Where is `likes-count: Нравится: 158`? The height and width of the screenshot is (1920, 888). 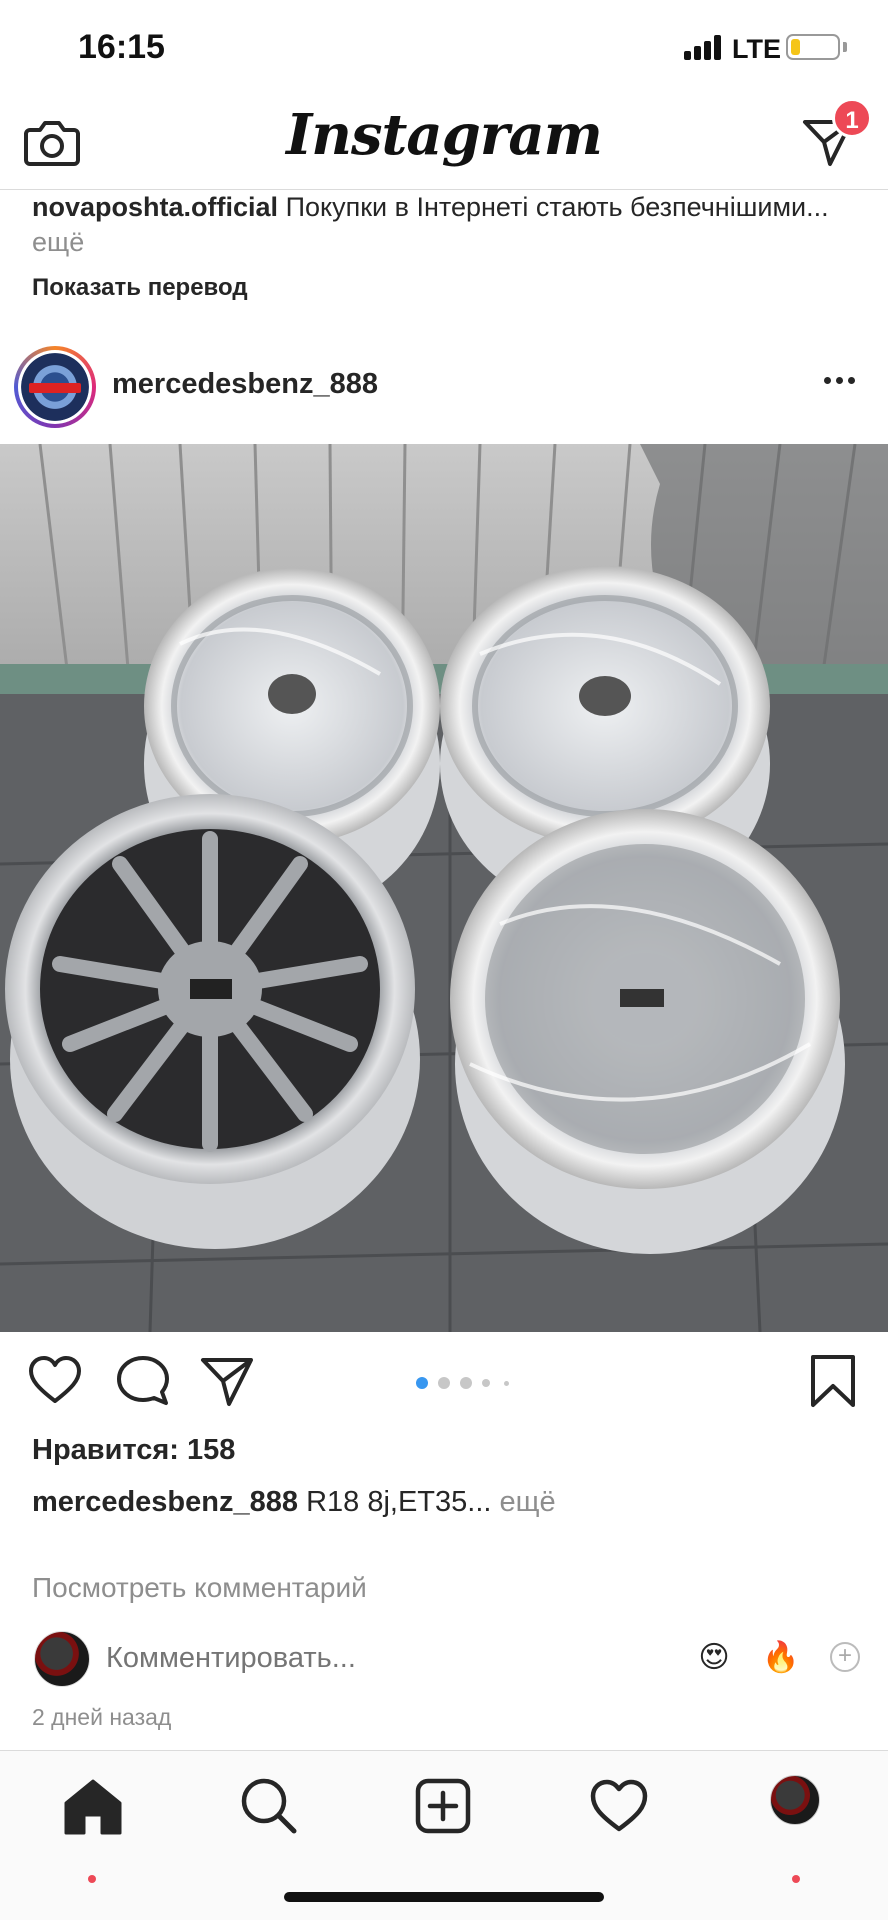 likes-count: Нравится: 158 is located at coordinates (133, 1450).